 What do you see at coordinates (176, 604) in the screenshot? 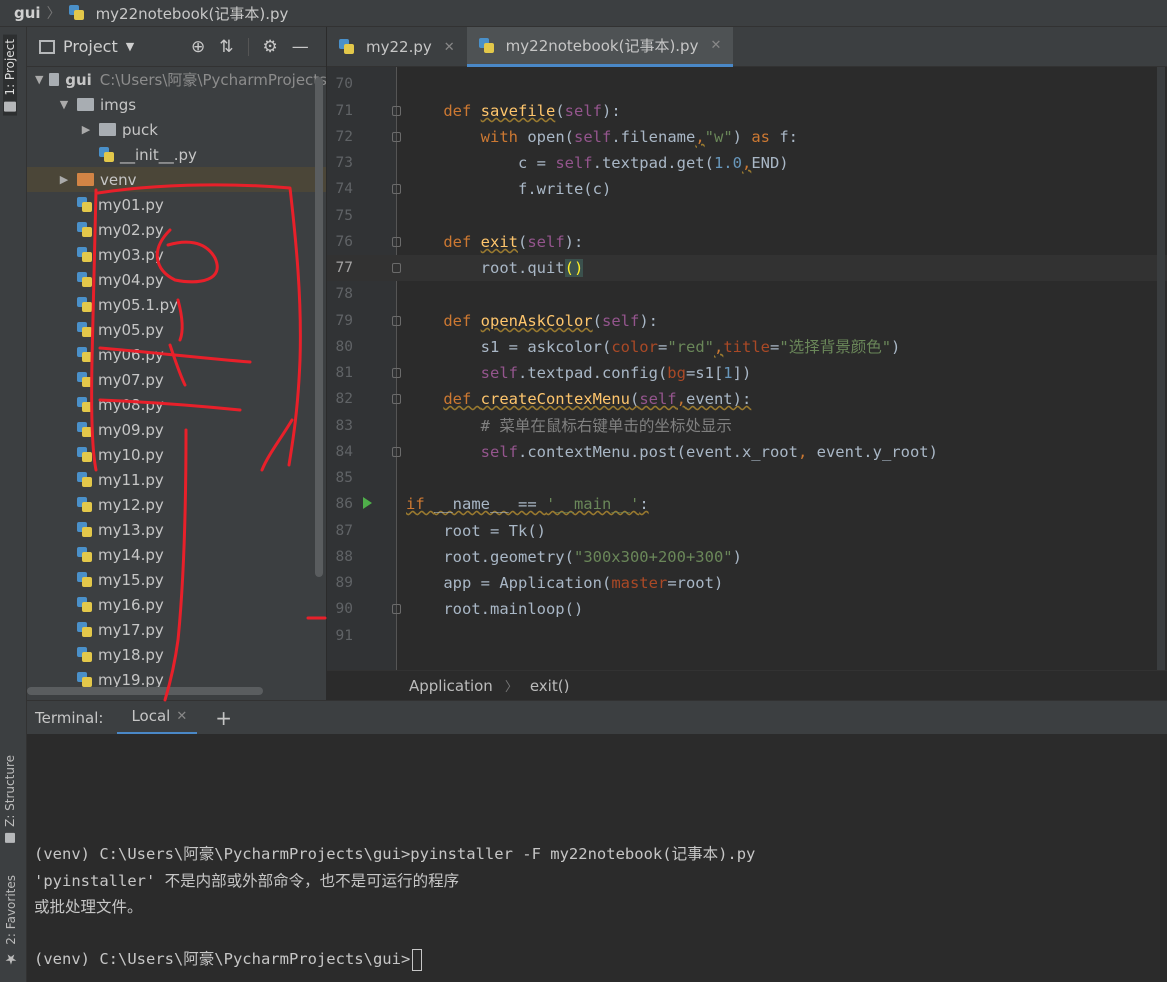
I see `tree-item: my16.py` at bounding box center [176, 604].